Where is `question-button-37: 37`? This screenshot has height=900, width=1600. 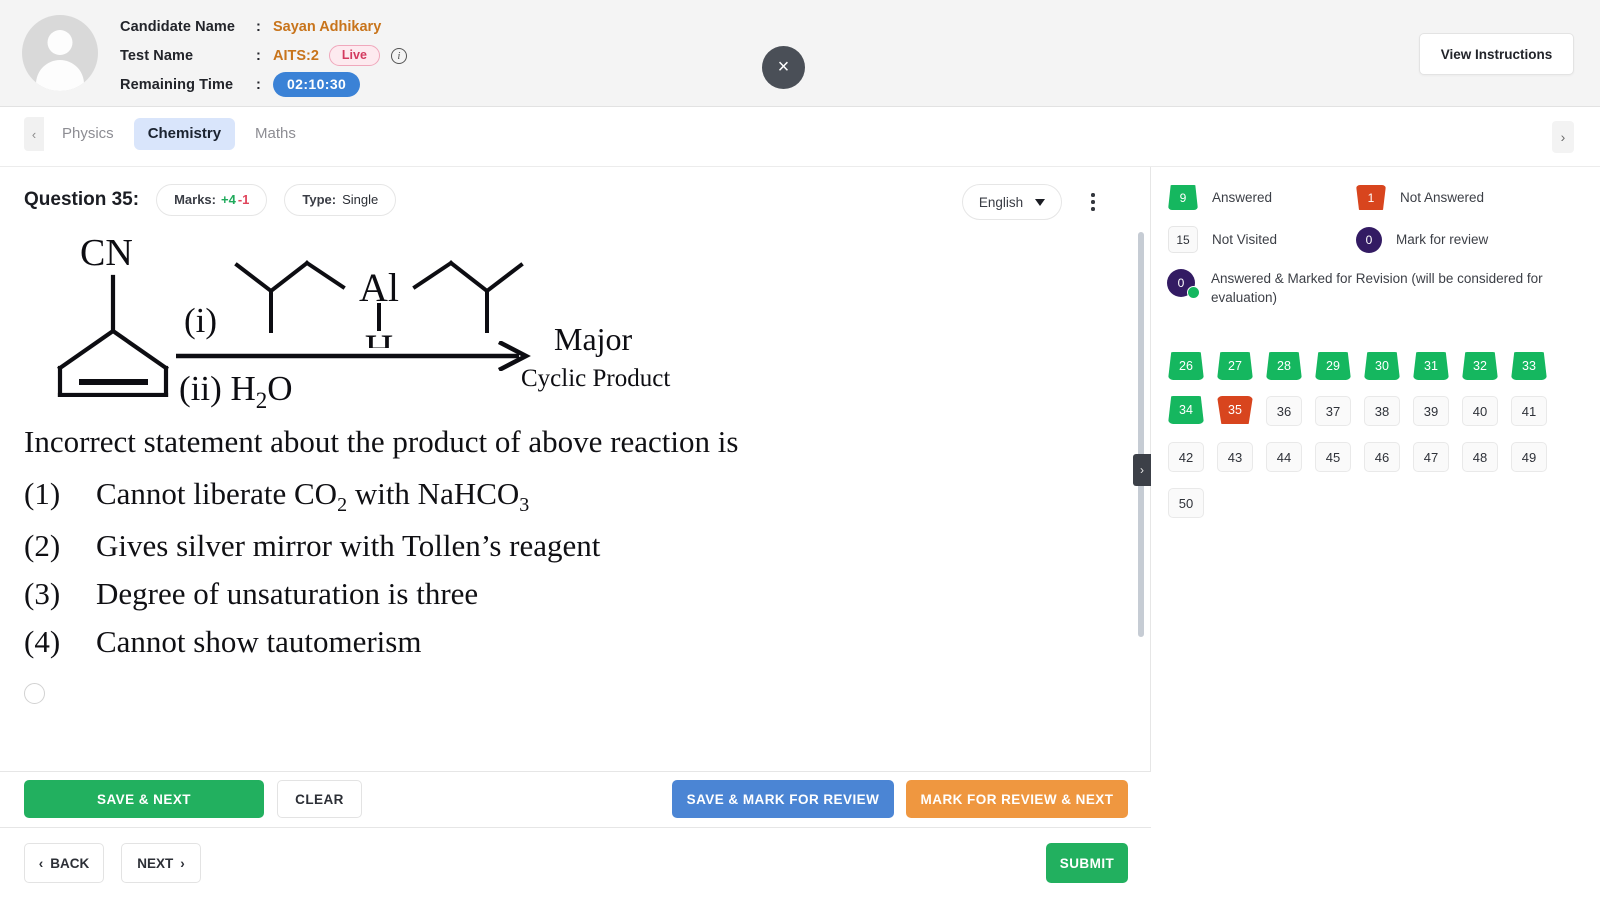 question-button-37: 37 is located at coordinates (1333, 411).